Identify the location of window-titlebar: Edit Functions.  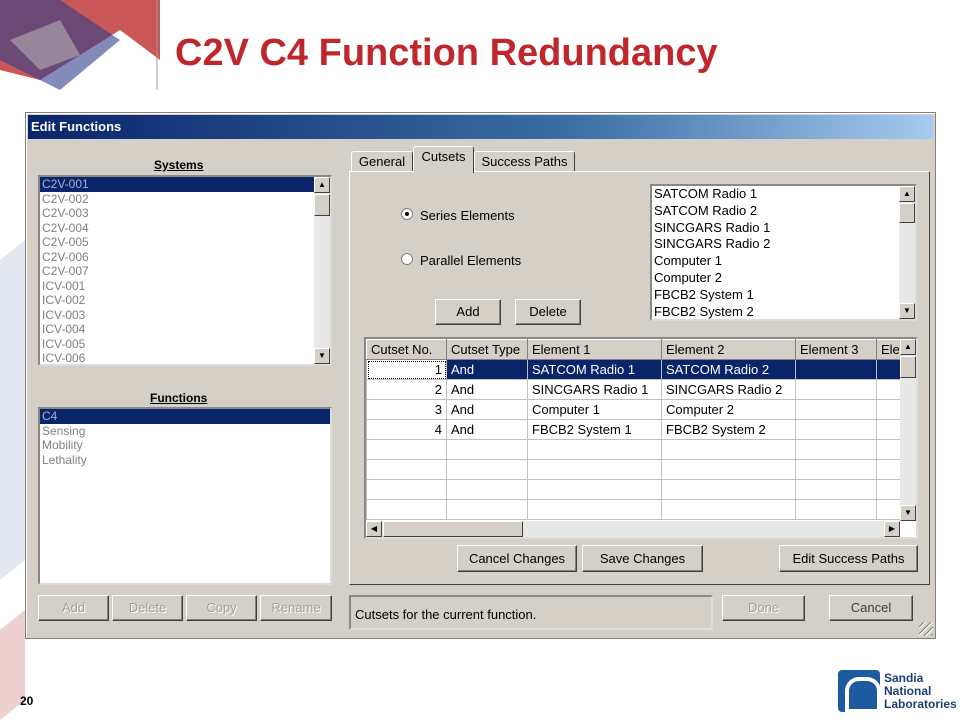
(480, 127).